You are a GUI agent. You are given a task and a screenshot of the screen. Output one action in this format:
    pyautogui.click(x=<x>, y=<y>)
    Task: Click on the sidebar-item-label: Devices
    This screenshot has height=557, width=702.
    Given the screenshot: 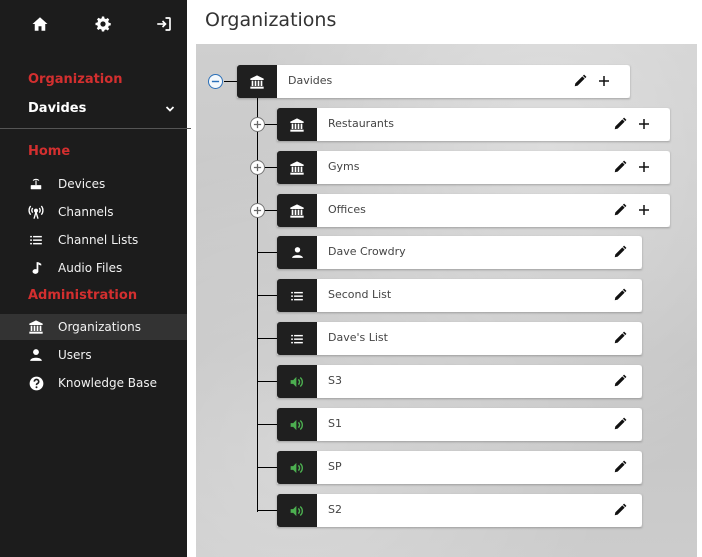 What is the action you would take?
    pyautogui.click(x=82, y=184)
    